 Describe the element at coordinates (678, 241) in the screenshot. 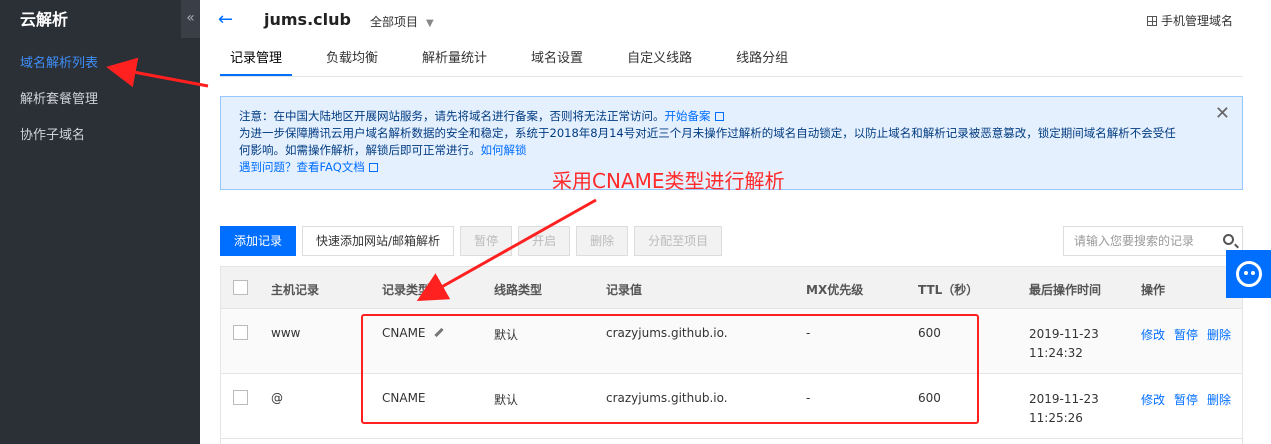

I see `assign-project-button: 分配至项目` at that location.